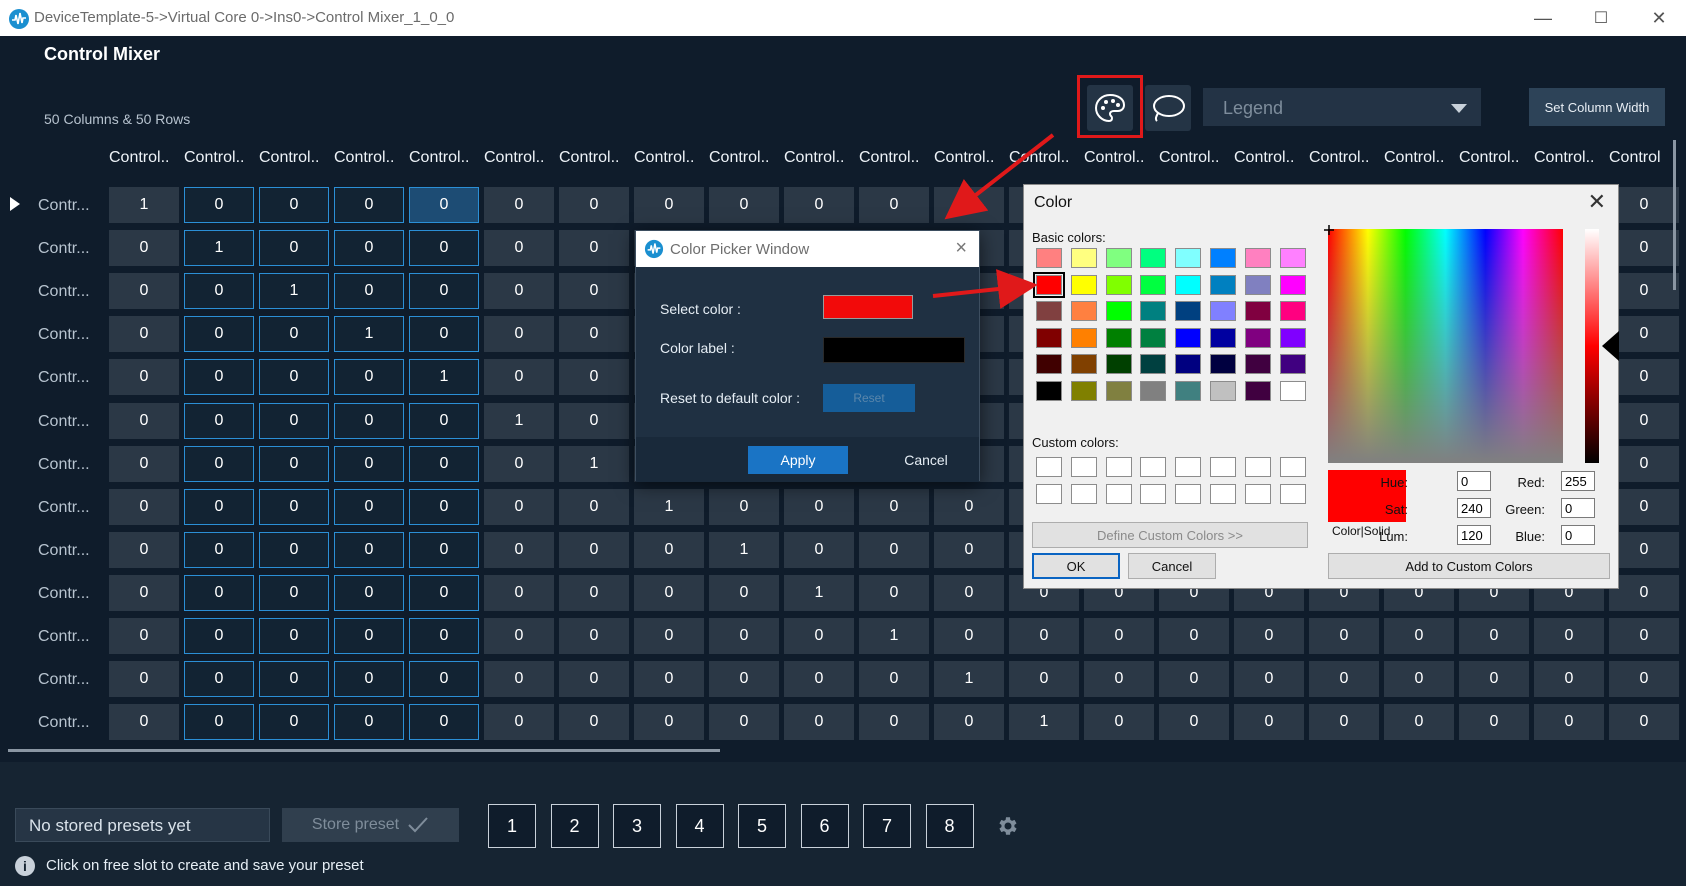 The width and height of the screenshot is (1686, 886). Describe the element at coordinates (1578, 508) in the screenshot. I see `green-input: 0` at that location.